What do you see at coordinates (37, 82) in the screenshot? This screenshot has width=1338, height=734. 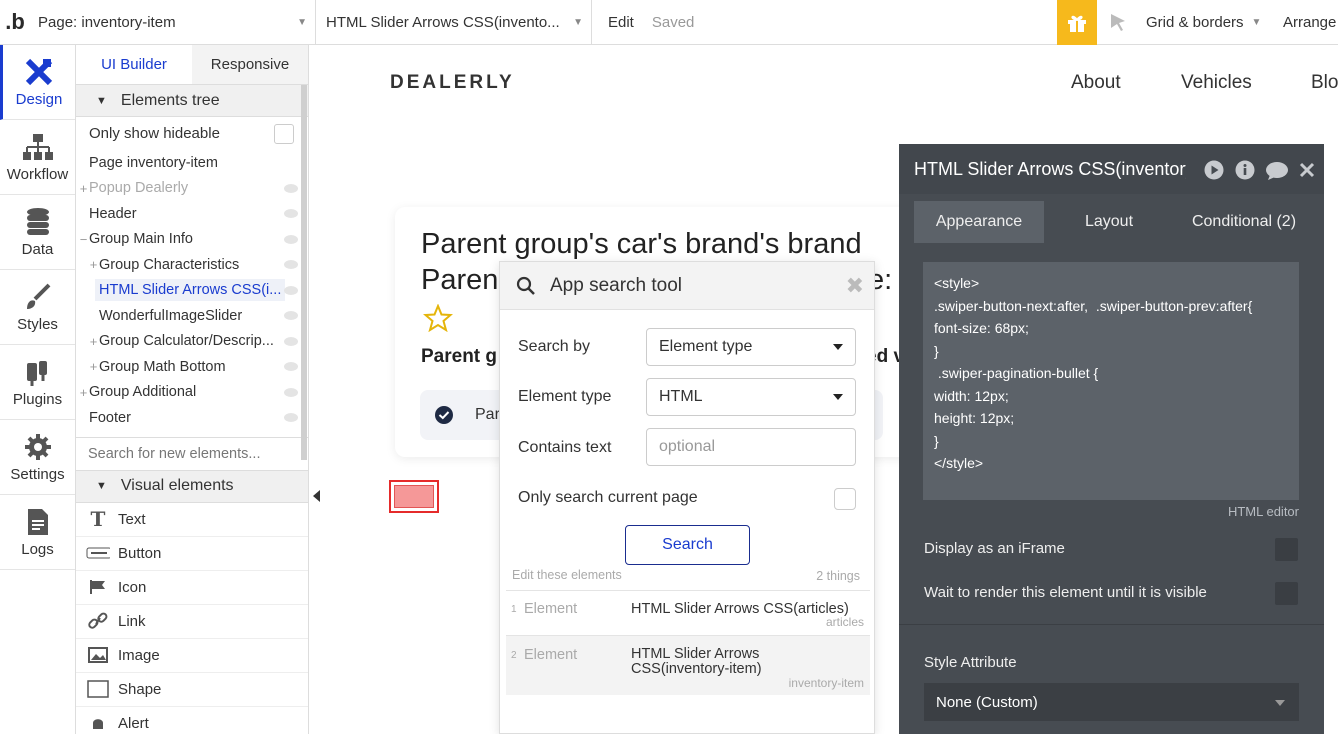 I see `nav-design: Design` at bounding box center [37, 82].